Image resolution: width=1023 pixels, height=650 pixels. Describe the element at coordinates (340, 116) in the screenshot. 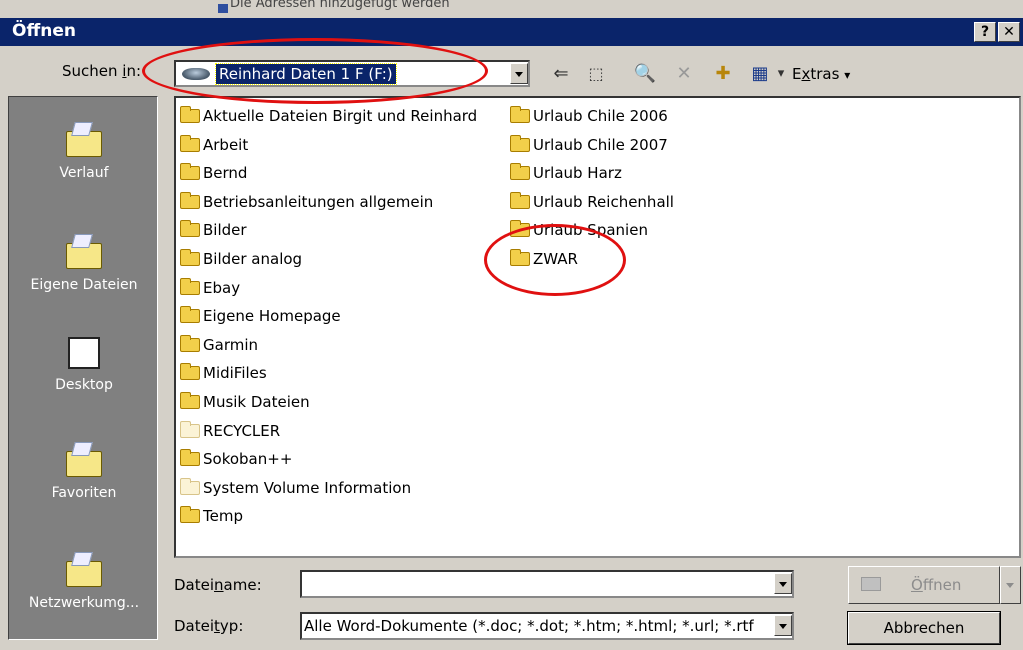

I see `folder-label: Aktuelle Dateien Birgit und Reinhard` at that location.